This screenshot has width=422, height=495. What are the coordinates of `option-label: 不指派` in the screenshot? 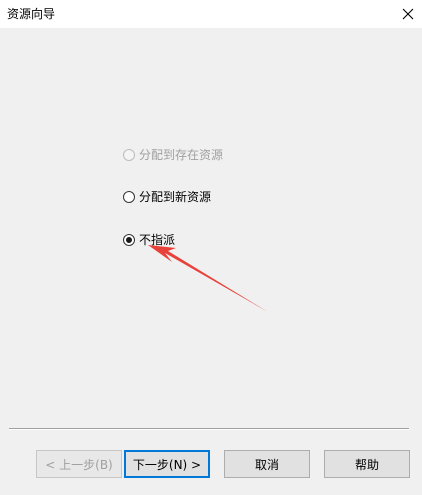 It's located at (157, 240).